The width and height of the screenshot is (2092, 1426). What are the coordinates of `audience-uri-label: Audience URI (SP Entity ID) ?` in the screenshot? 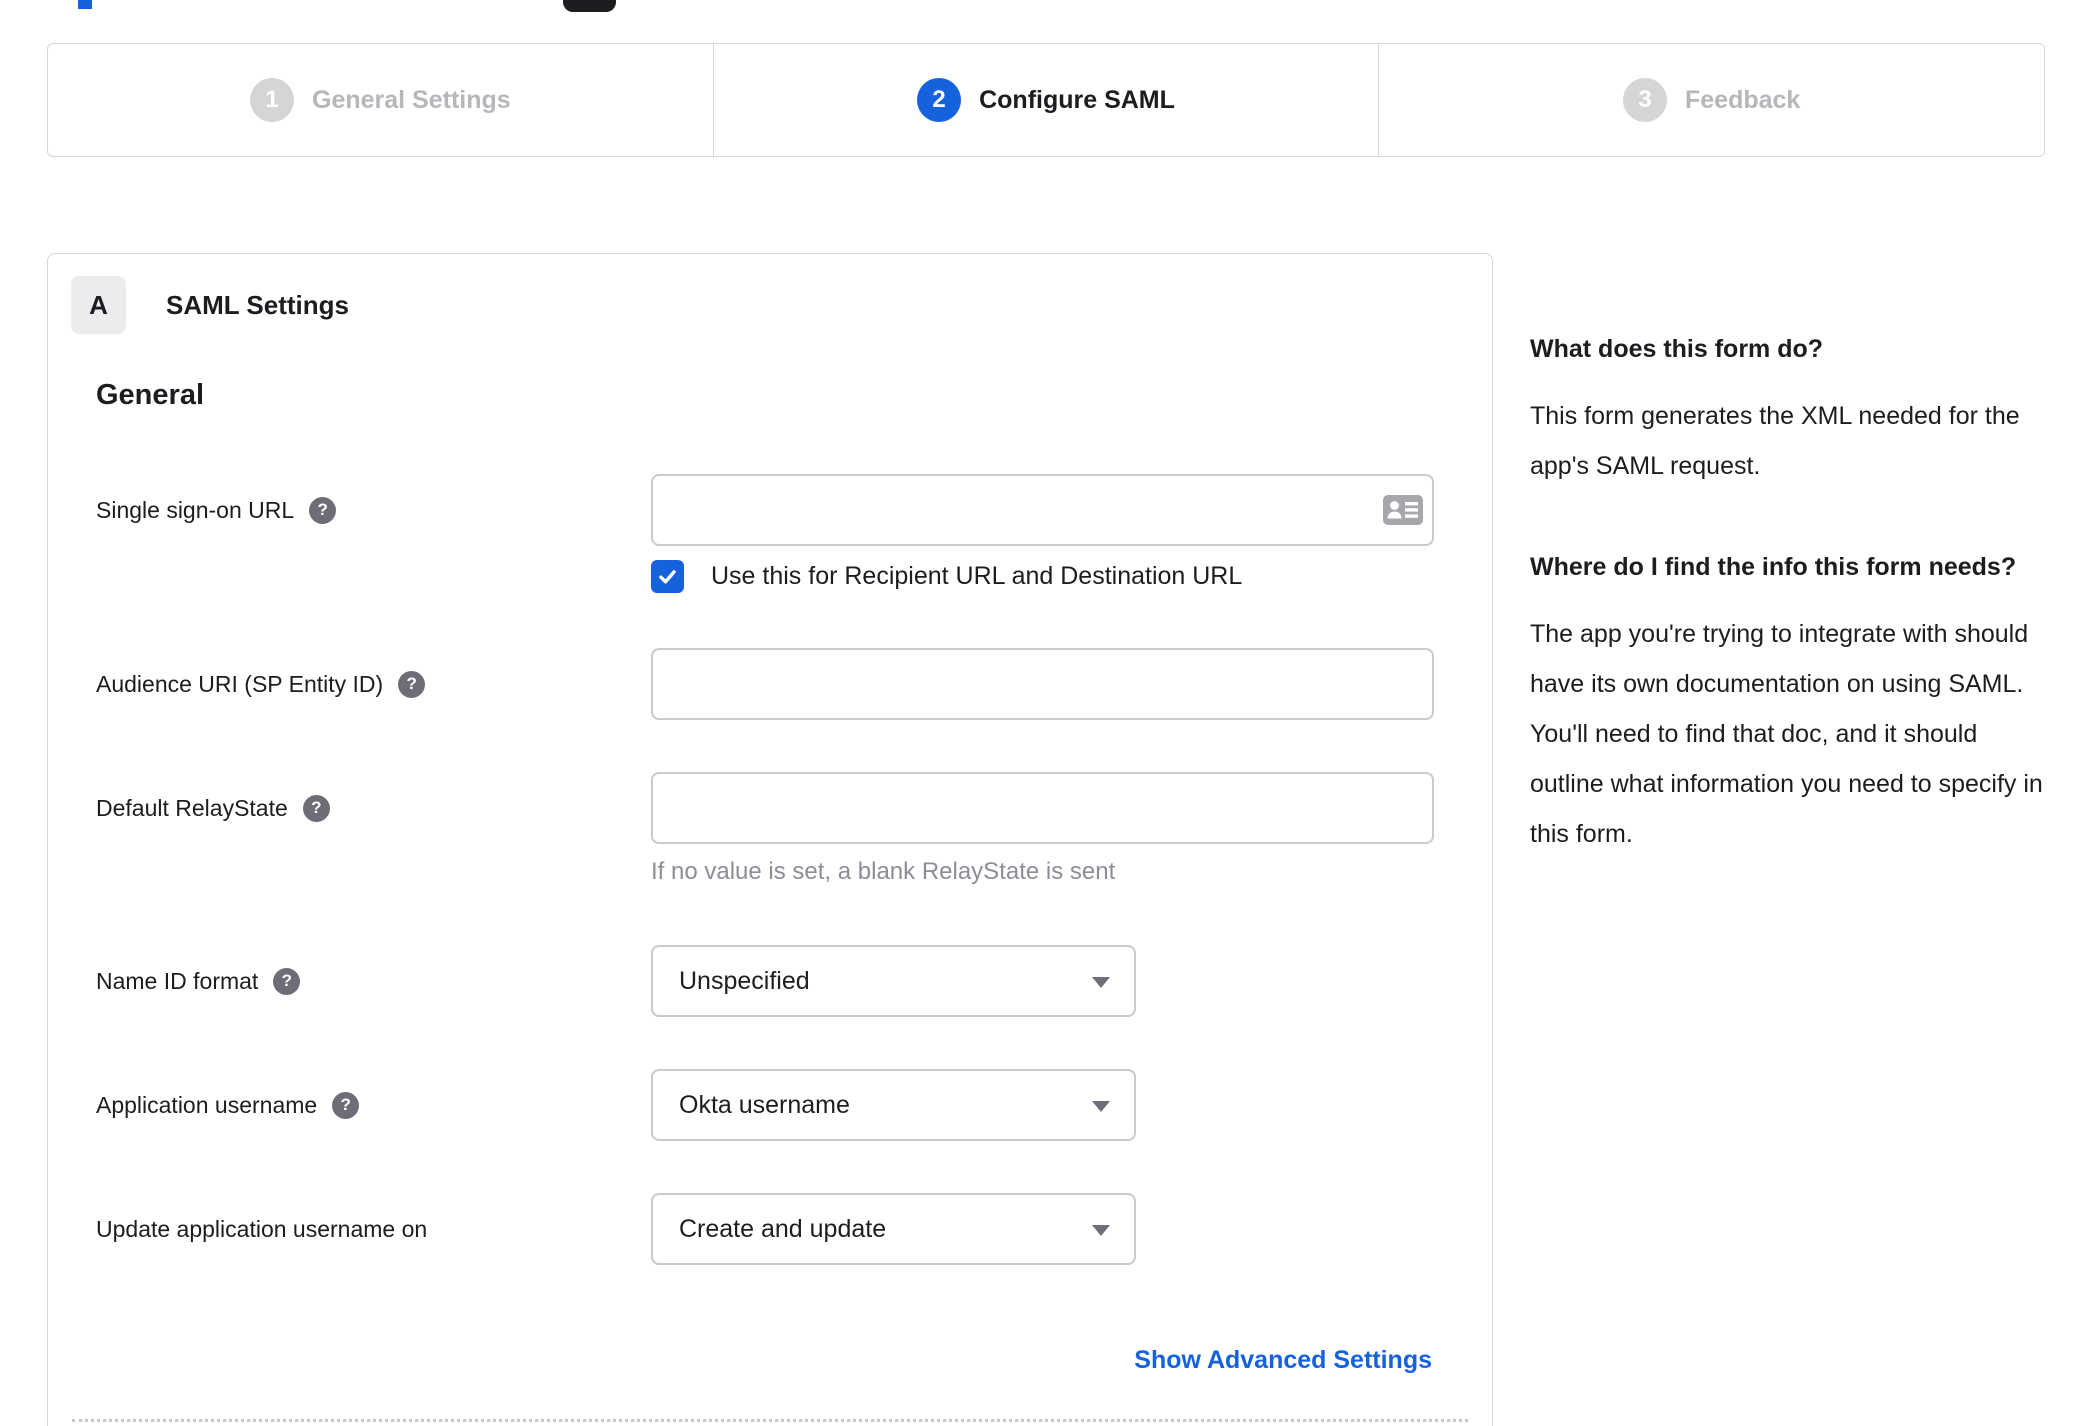 It's located at (368, 684).